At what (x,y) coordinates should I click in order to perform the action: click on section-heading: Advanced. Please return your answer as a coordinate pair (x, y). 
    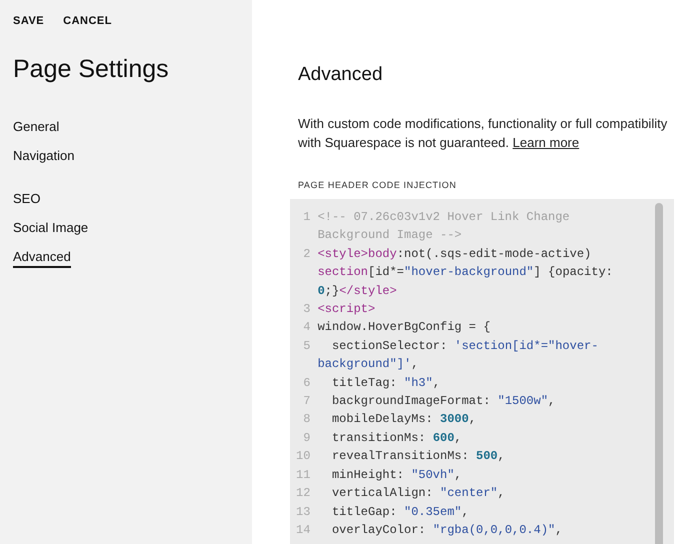
    Looking at the image, I should click on (341, 75).